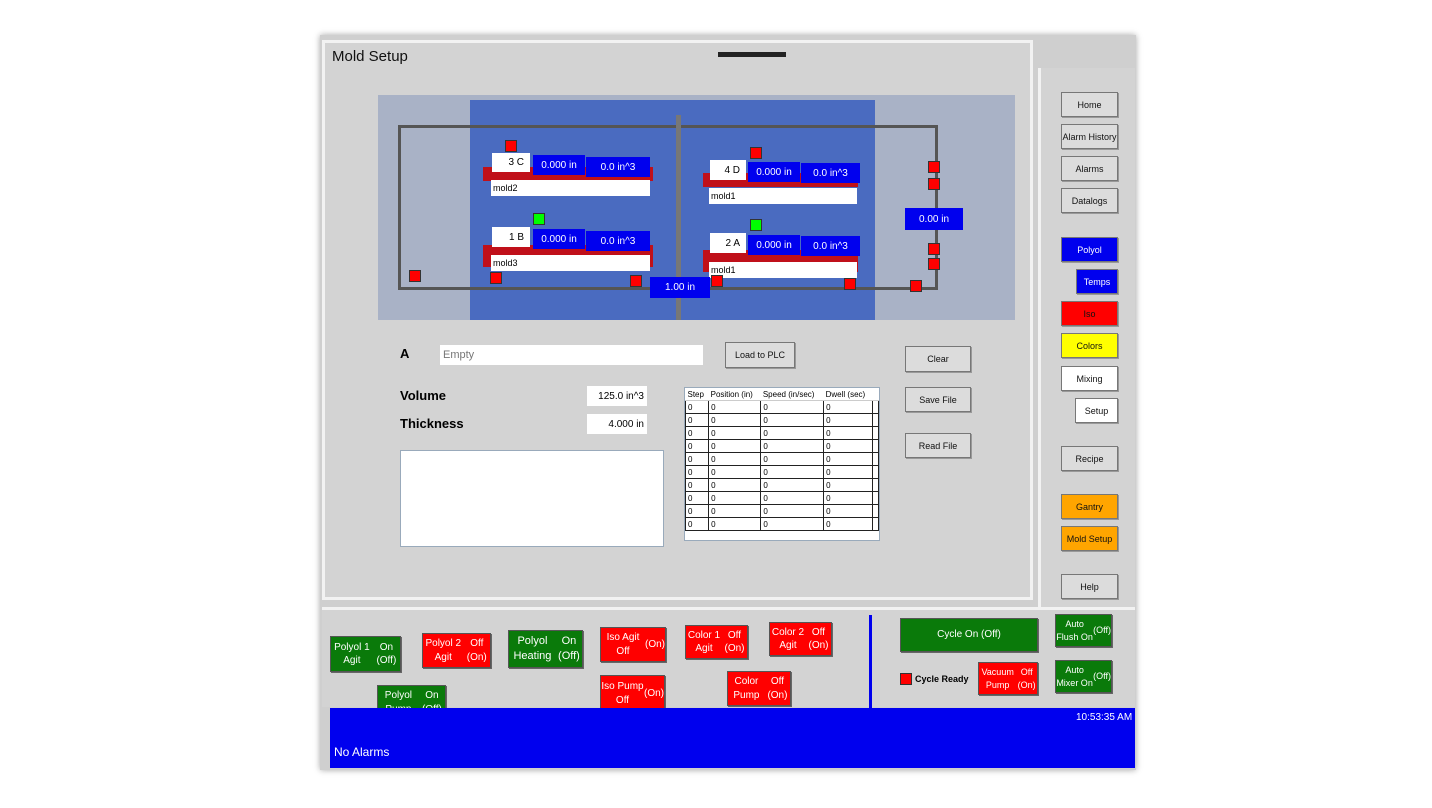 This screenshot has width=1432, height=808. What do you see at coordinates (511, 146) in the screenshot?
I see `sensor-indicator-off` at bounding box center [511, 146].